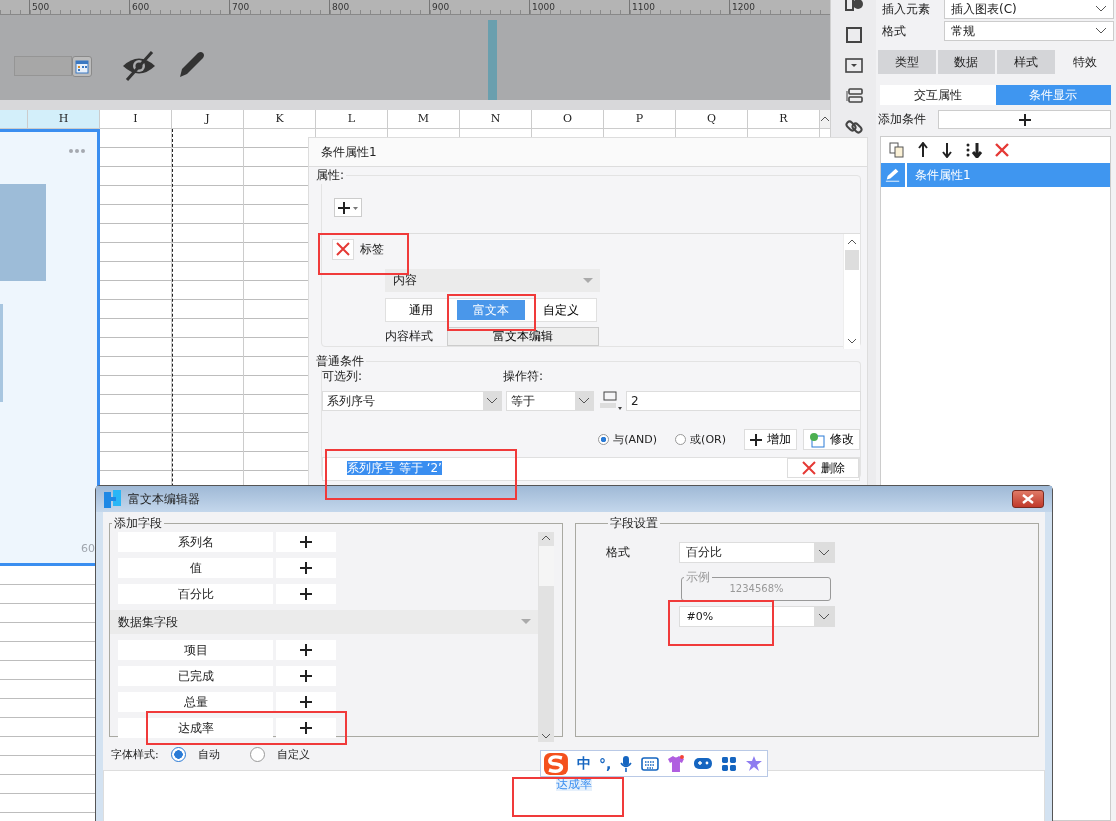 The width and height of the screenshot is (1116, 821). What do you see at coordinates (324, 622) in the screenshot?
I see `field-group-header: 数据集字段` at bounding box center [324, 622].